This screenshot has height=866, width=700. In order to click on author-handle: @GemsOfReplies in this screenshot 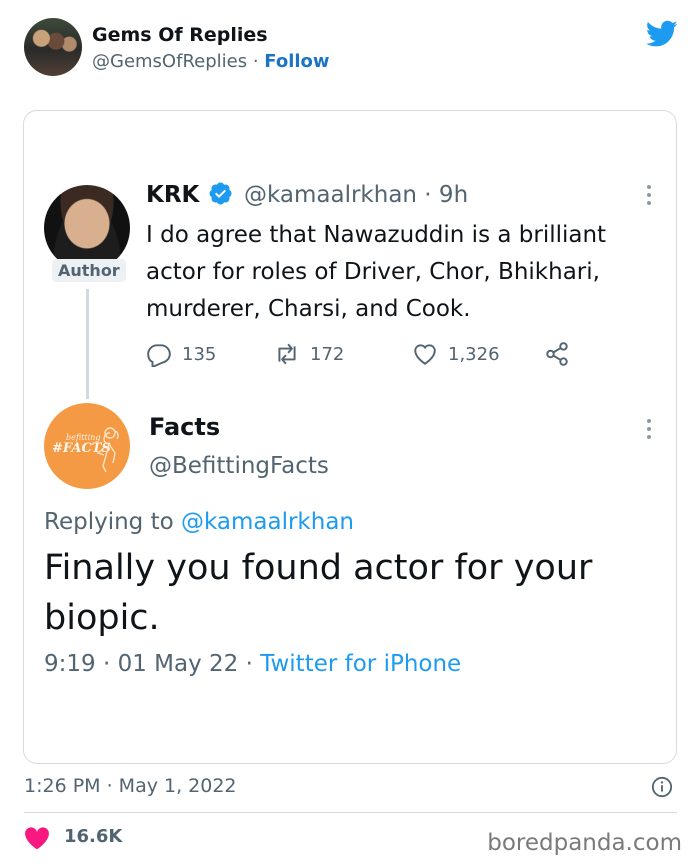, I will do `click(169, 61)`.